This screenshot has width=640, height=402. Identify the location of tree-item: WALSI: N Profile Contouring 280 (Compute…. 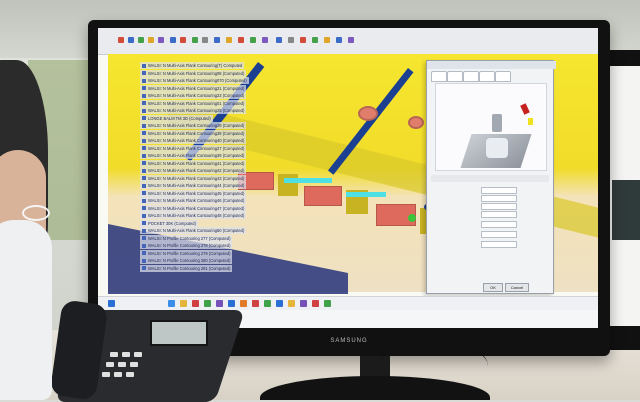
(186, 260).